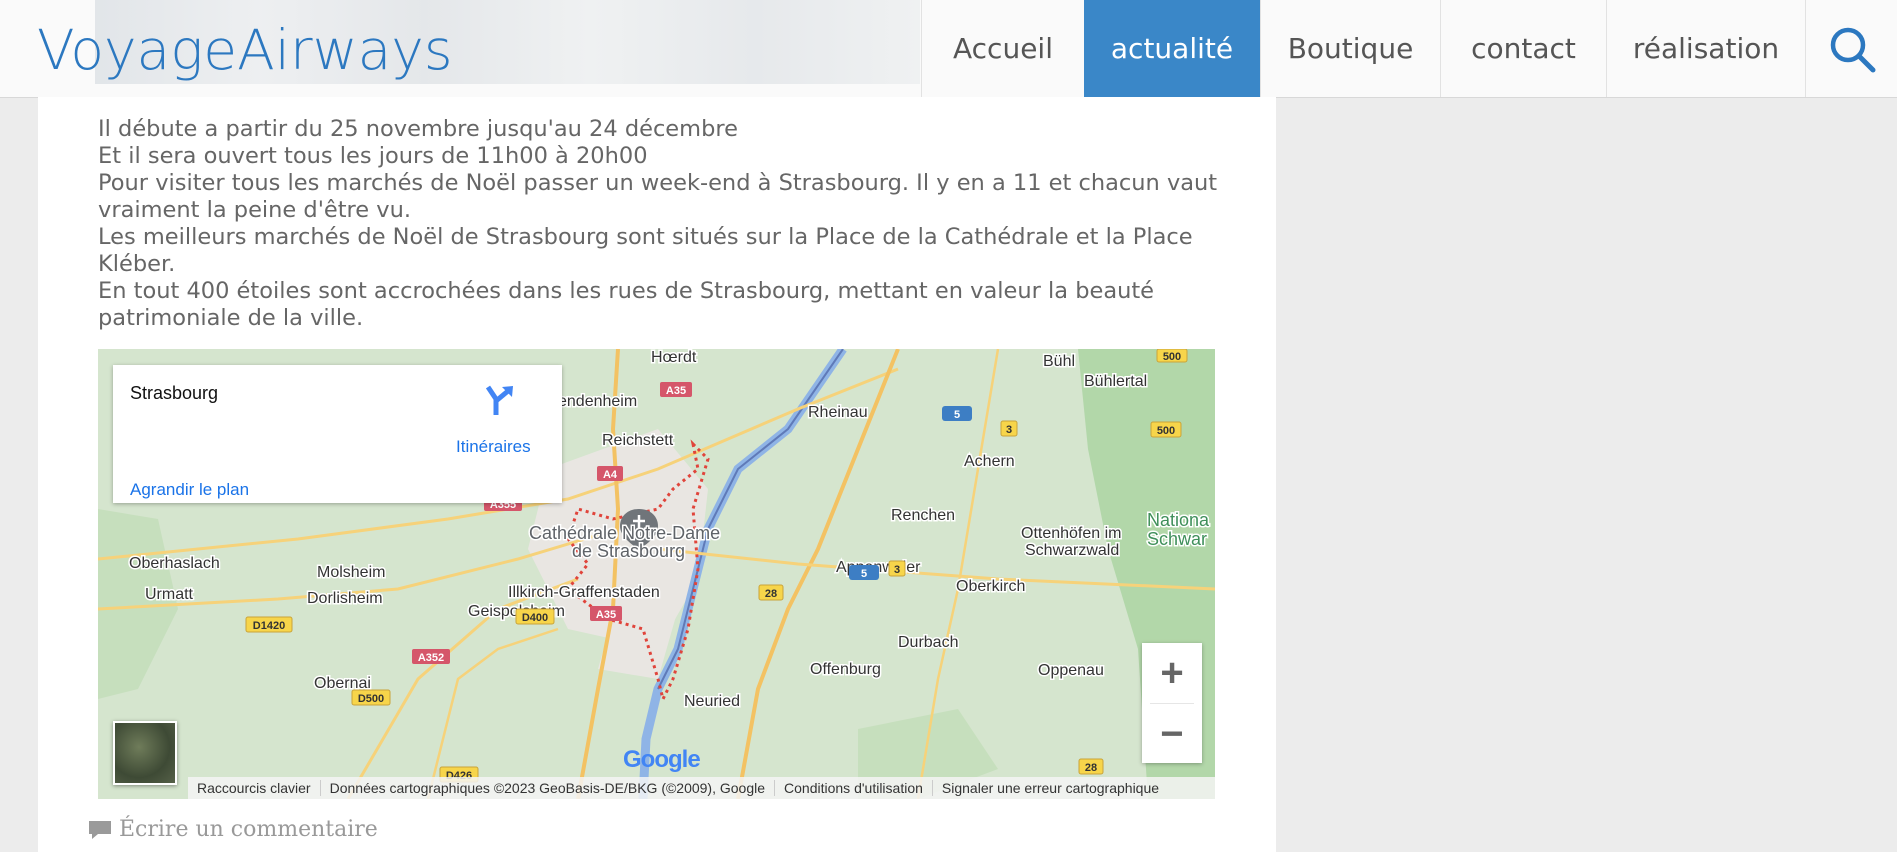 Image resolution: width=1897 pixels, height=852 pixels. I want to click on map-label: Ottenhöfen im, so click(1071, 533).